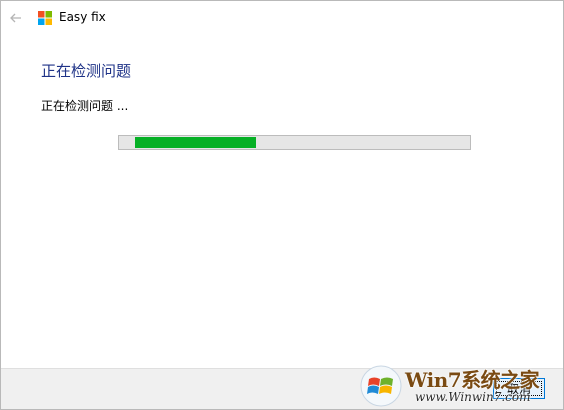  What do you see at coordinates (282, 18) in the screenshot?
I see `title-bar: Easy fix` at bounding box center [282, 18].